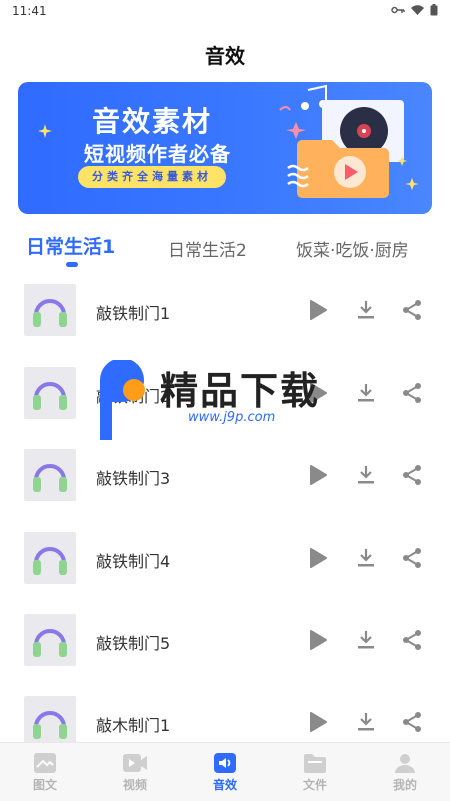  I want to click on status-icons, so click(414, 11).